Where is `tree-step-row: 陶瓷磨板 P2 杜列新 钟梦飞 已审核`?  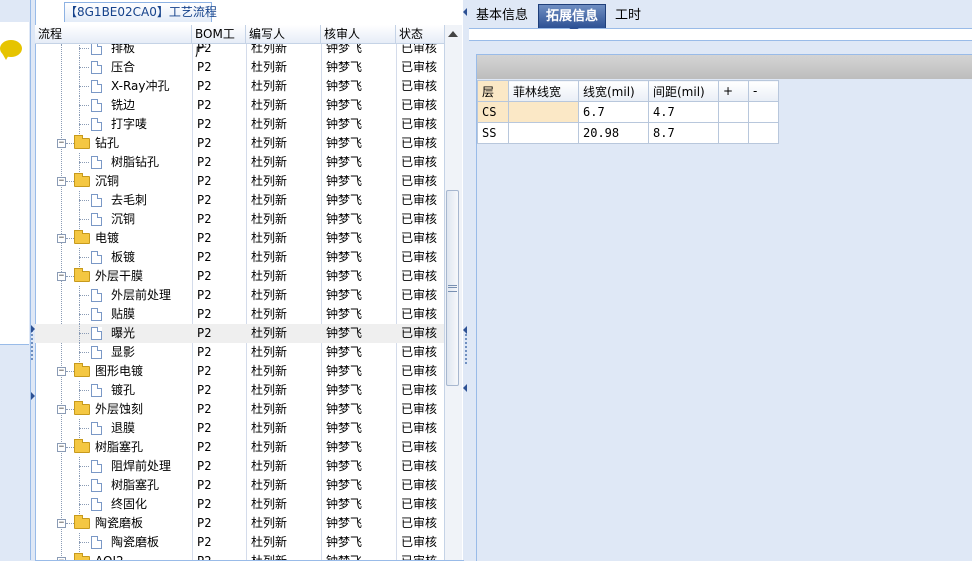
tree-step-row: 陶瓷磨板 P2 杜列新 钟梦飞 已审核 is located at coordinates (239, 542).